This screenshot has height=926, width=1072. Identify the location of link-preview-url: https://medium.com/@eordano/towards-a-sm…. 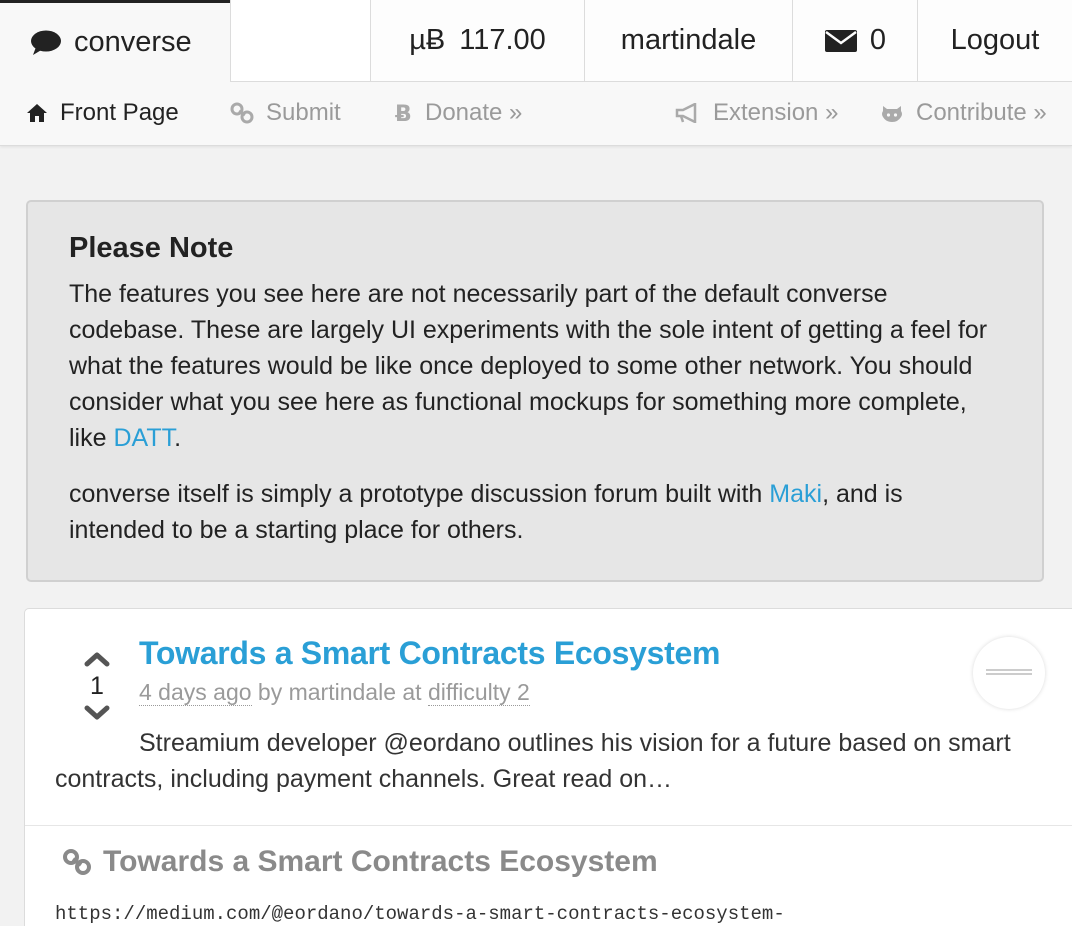
(420, 914).